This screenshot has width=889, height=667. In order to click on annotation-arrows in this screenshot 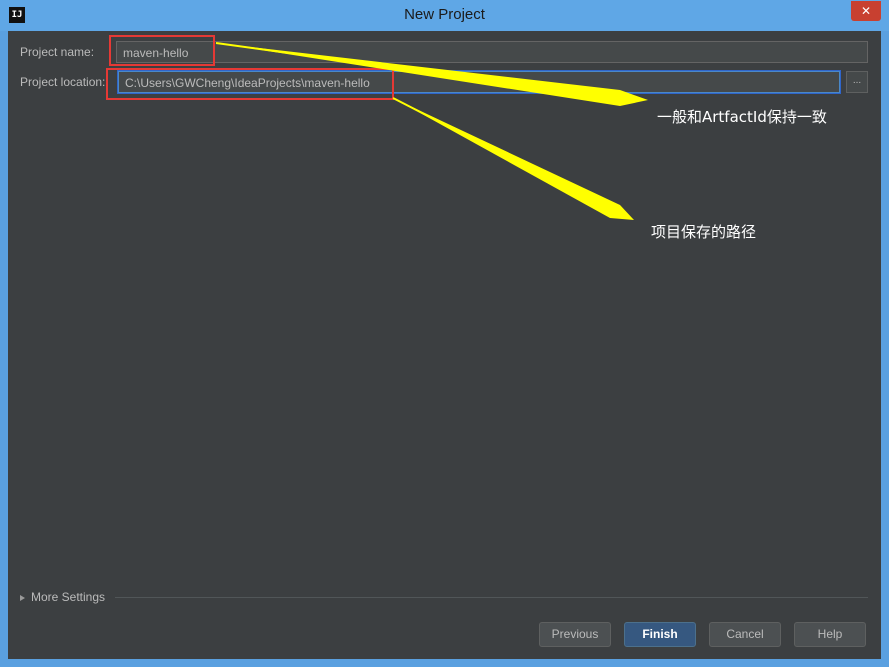, I will do `click(431, 131)`.